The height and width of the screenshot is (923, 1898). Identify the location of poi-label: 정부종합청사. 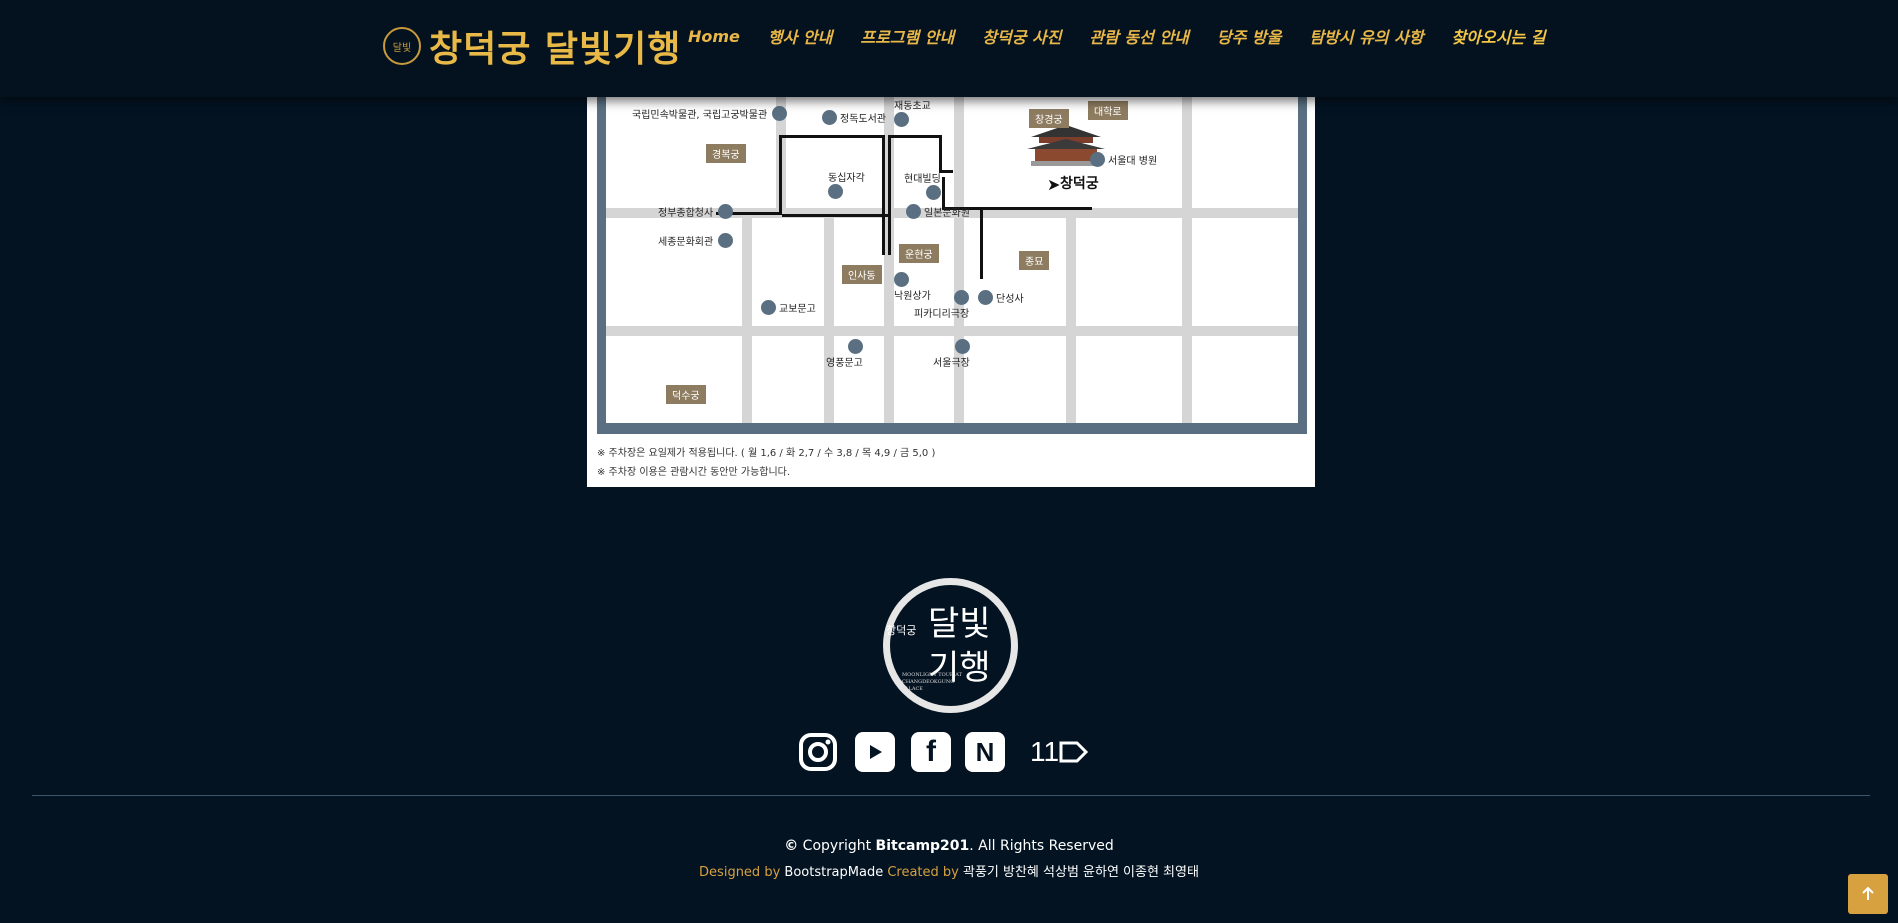
(686, 213).